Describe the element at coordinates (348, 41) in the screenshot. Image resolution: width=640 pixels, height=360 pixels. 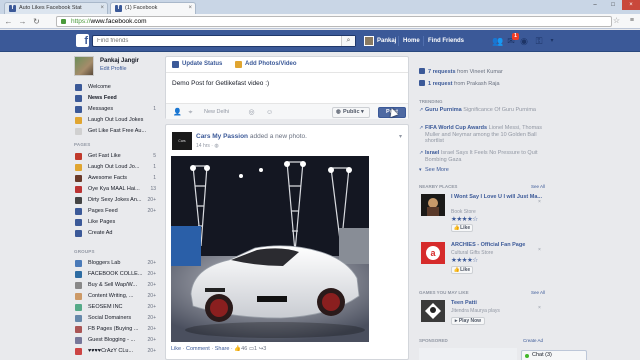
I see `search-icon: ⌕` at that location.